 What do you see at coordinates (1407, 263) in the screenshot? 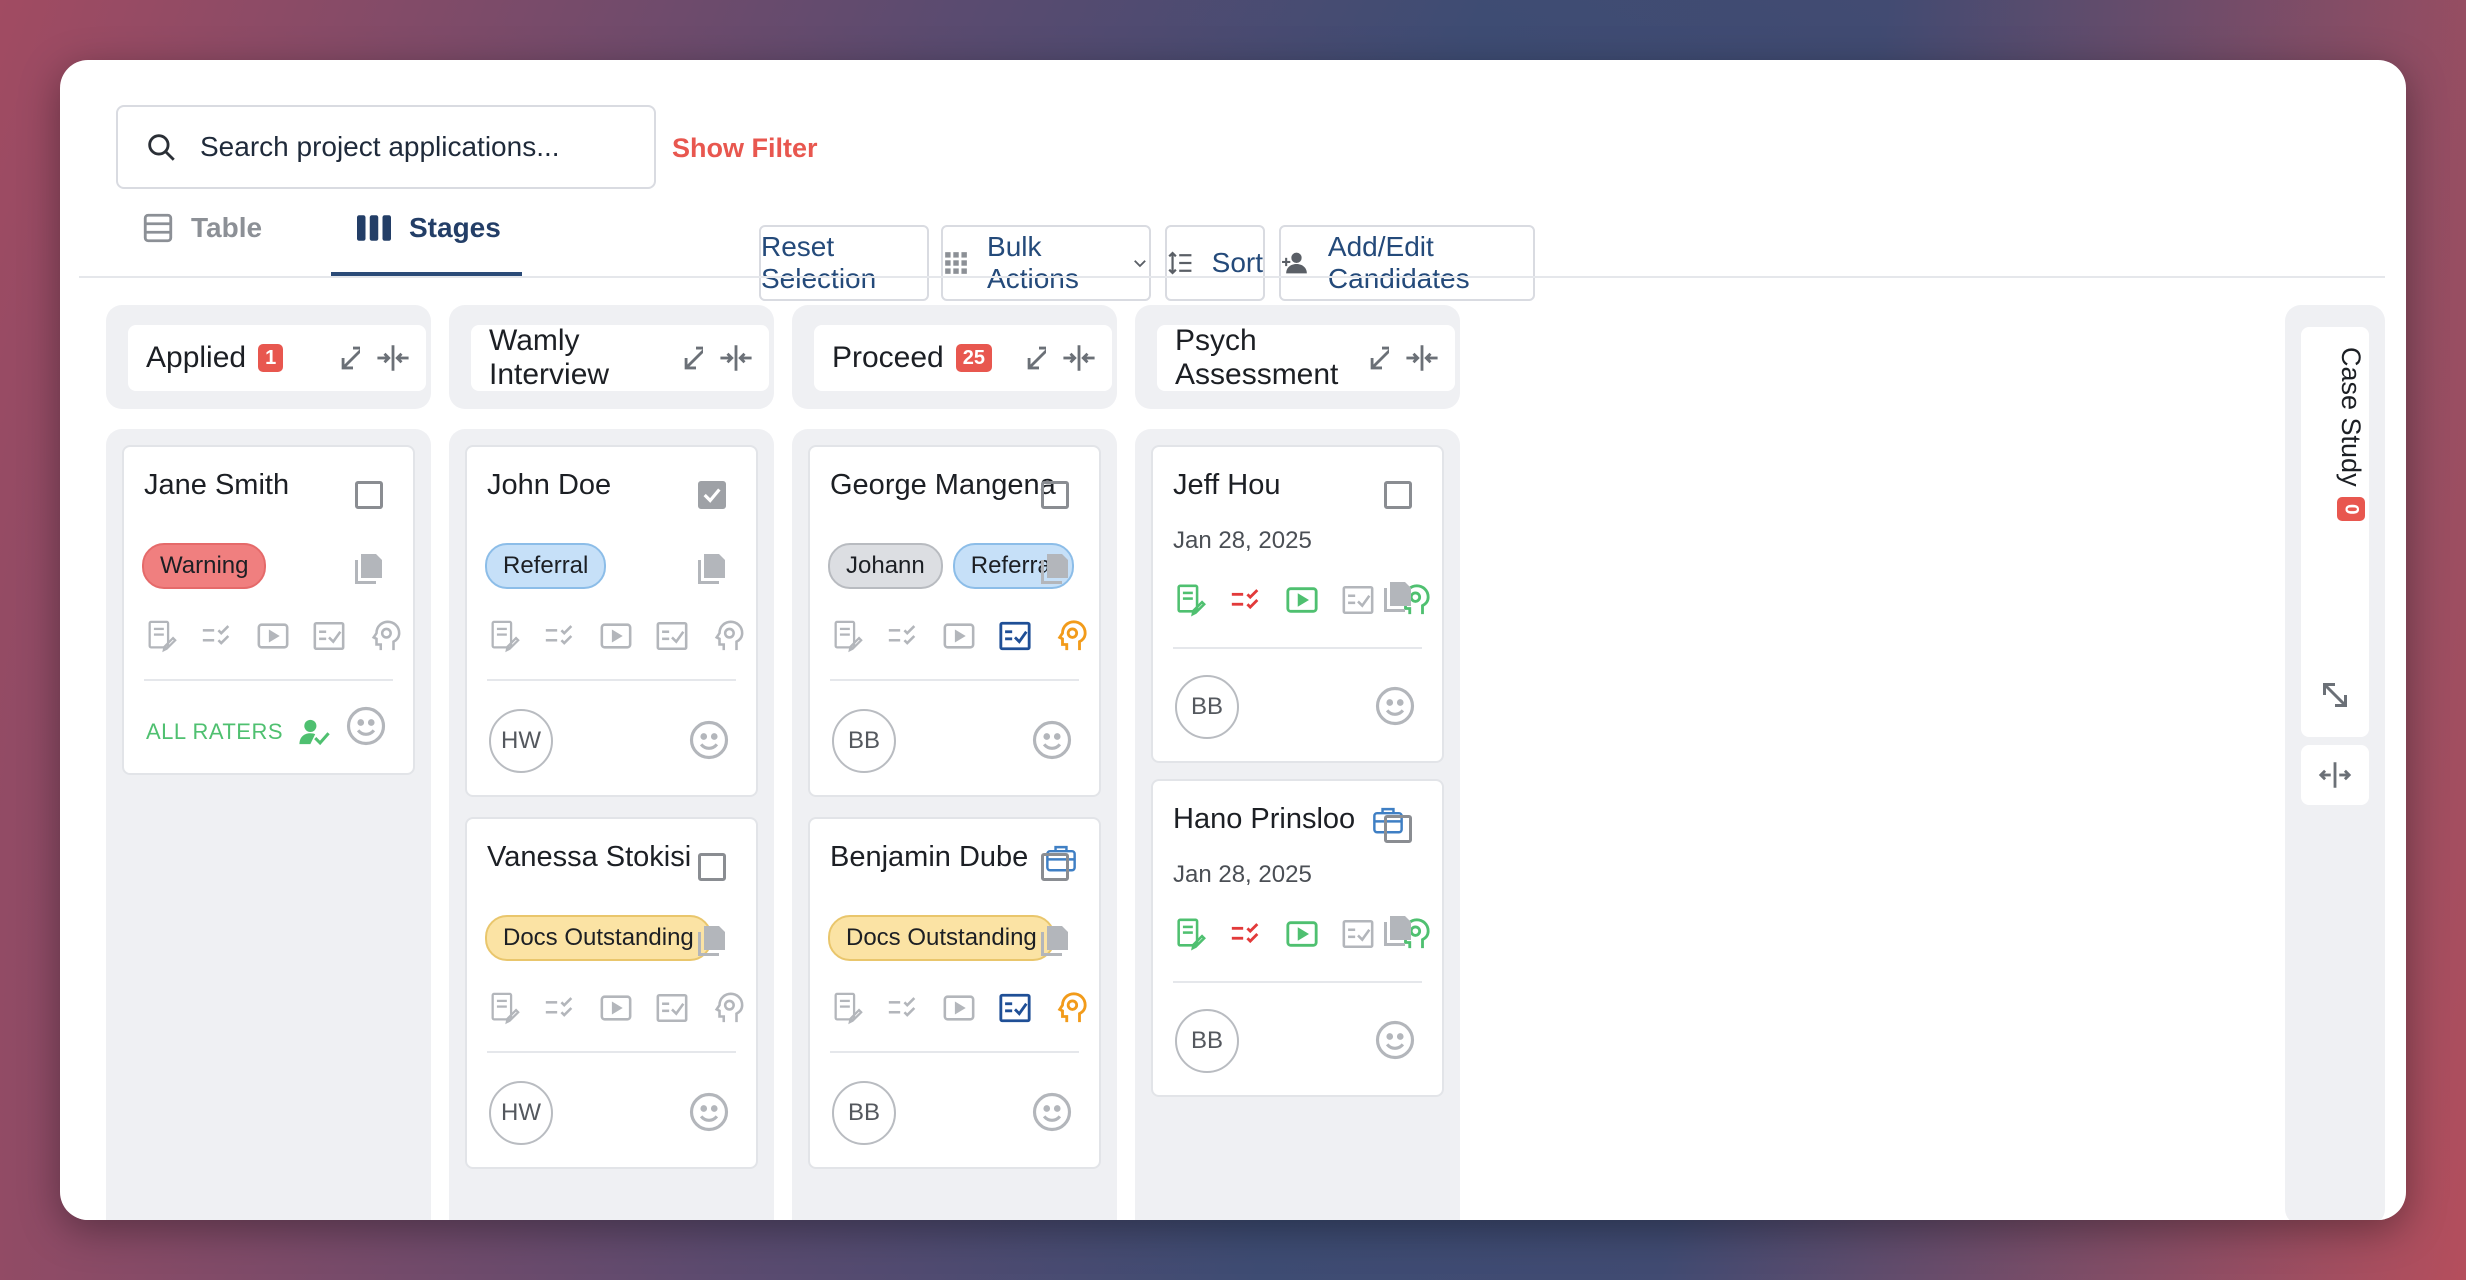
I see `add-edit-candidates-button: Add/Edit Candidates` at bounding box center [1407, 263].